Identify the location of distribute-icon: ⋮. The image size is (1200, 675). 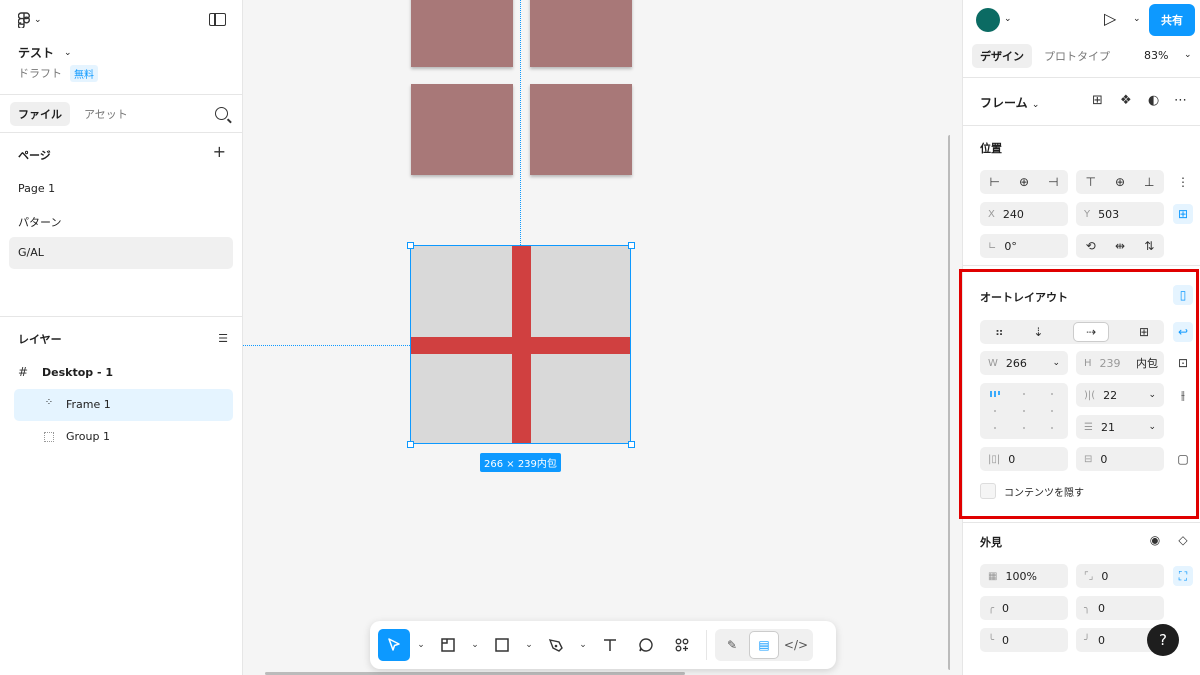
(1183, 182).